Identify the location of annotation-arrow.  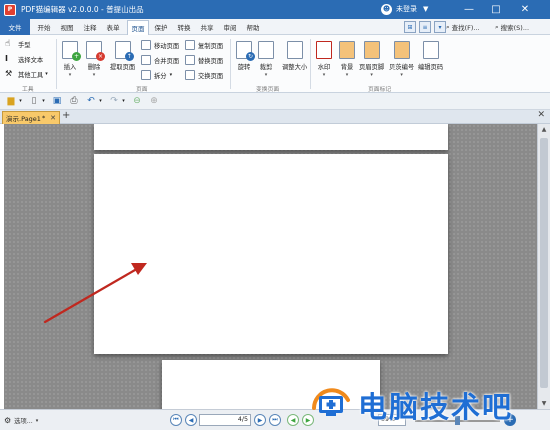
(95, 293).